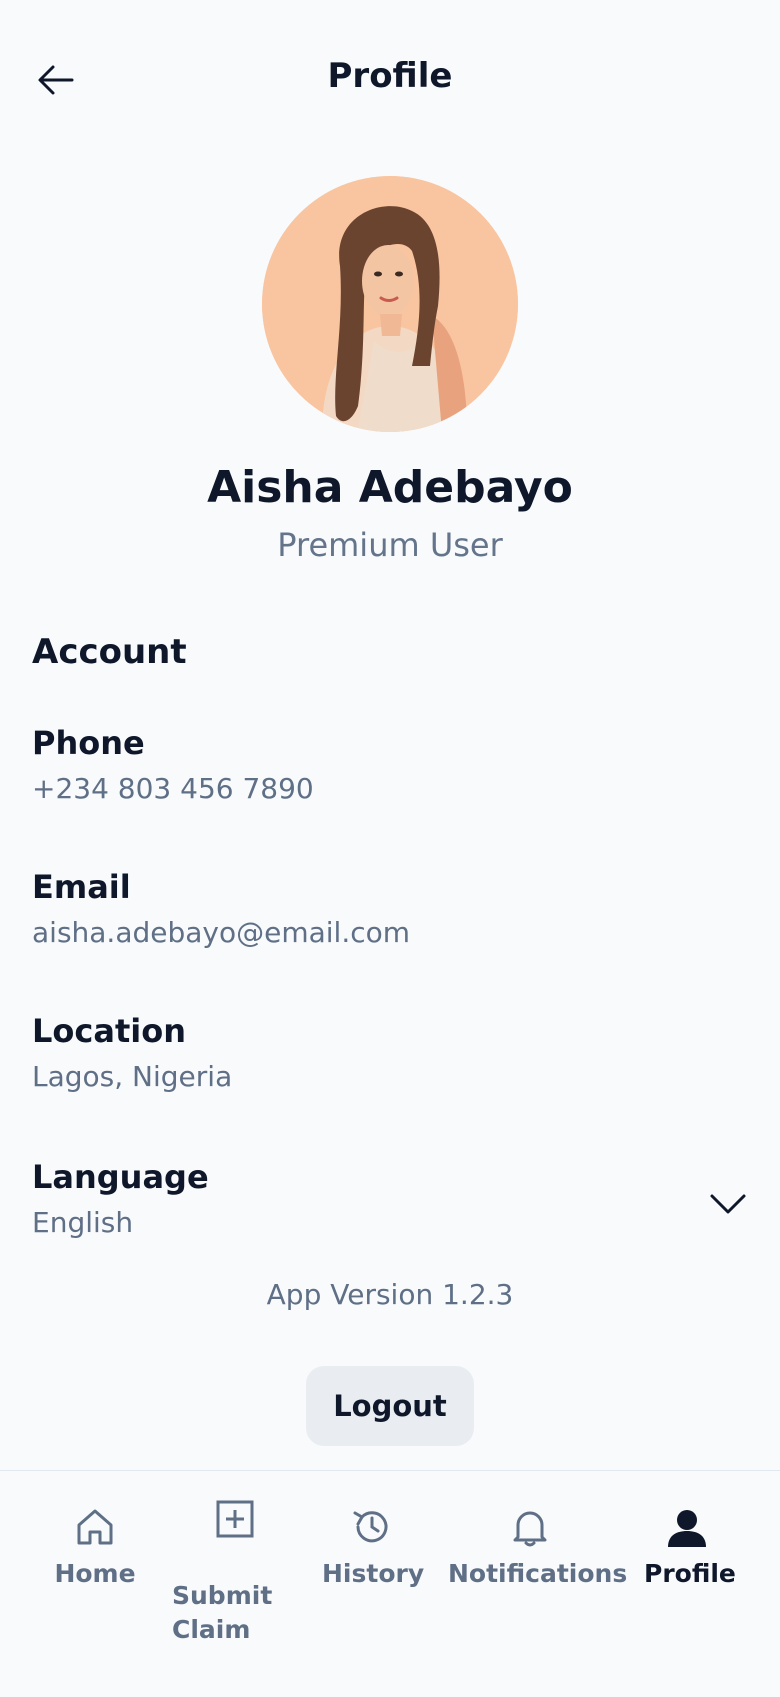  Describe the element at coordinates (109, 1031) in the screenshot. I see `location-label: Location` at that location.